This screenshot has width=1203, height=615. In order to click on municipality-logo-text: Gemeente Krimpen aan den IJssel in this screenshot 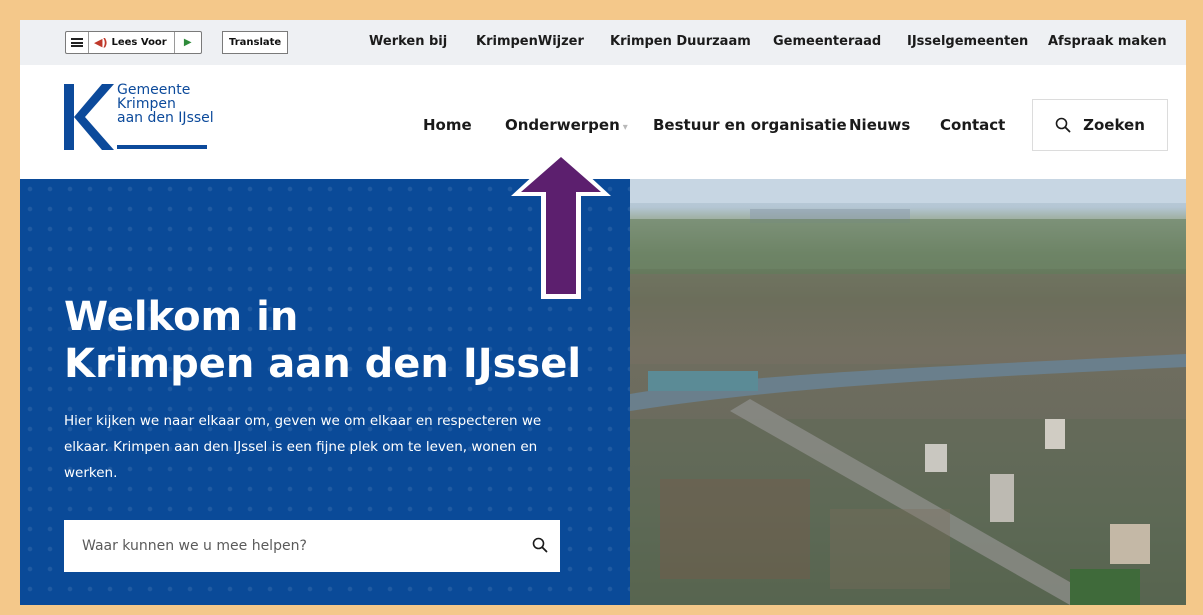, I will do `click(165, 104)`.